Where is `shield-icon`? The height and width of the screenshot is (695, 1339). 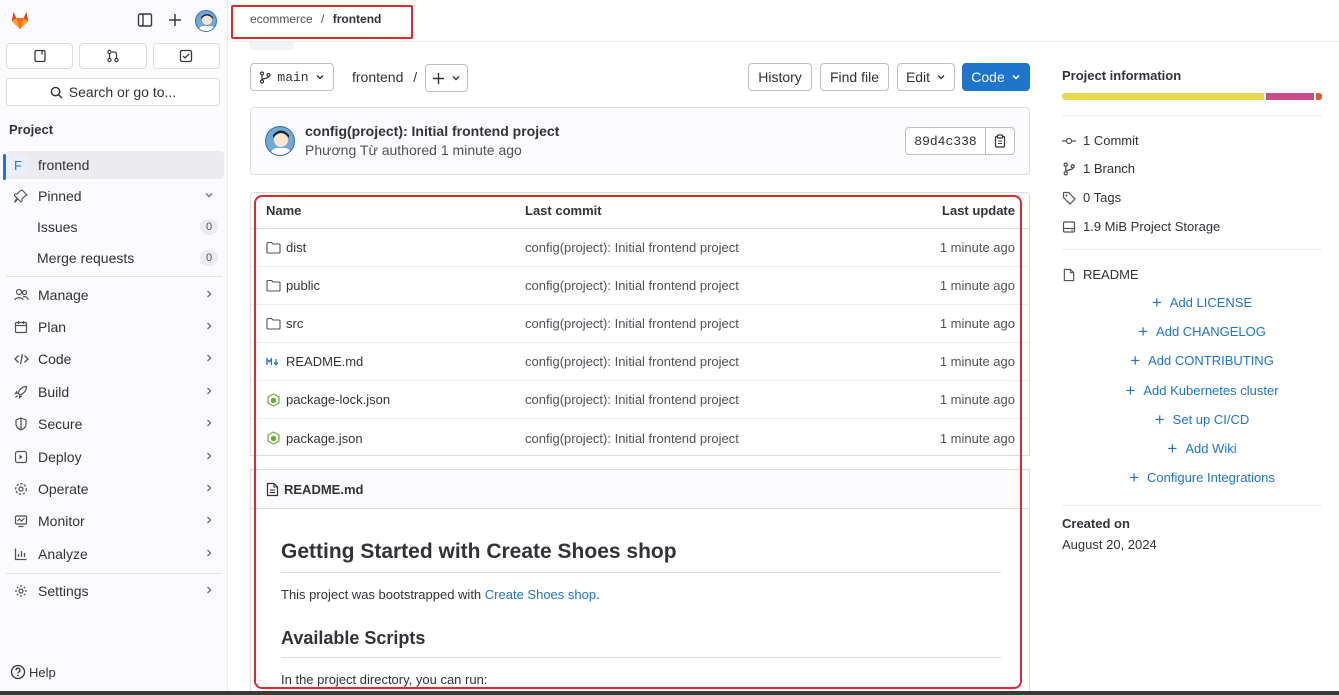
shield-icon is located at coordinates (21, 424).